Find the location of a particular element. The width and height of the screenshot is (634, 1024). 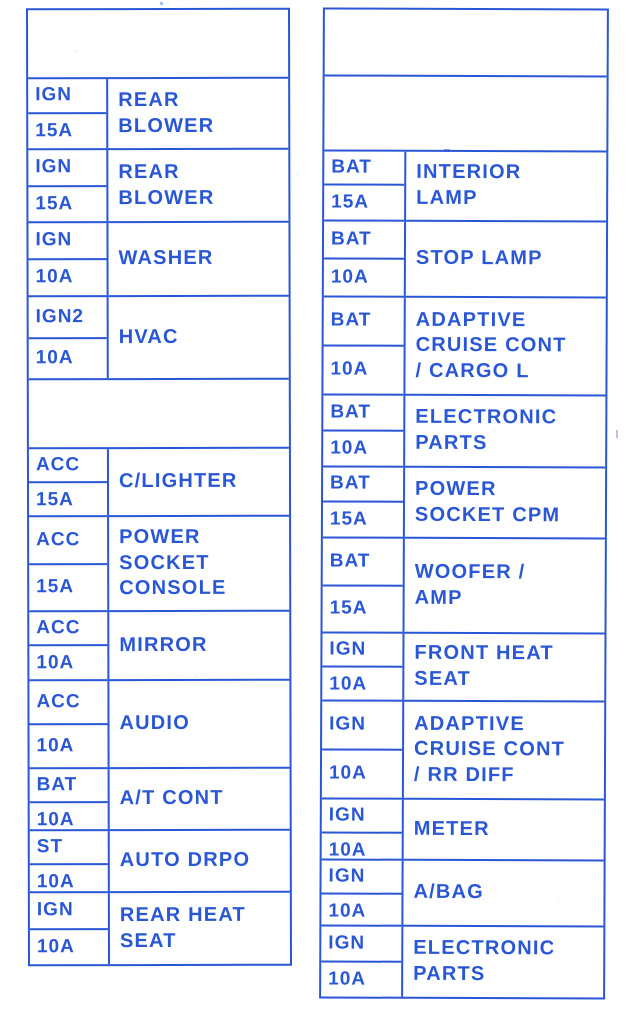

fuse-row: IGN 10A WASHER is located at coordinates (158, 260).